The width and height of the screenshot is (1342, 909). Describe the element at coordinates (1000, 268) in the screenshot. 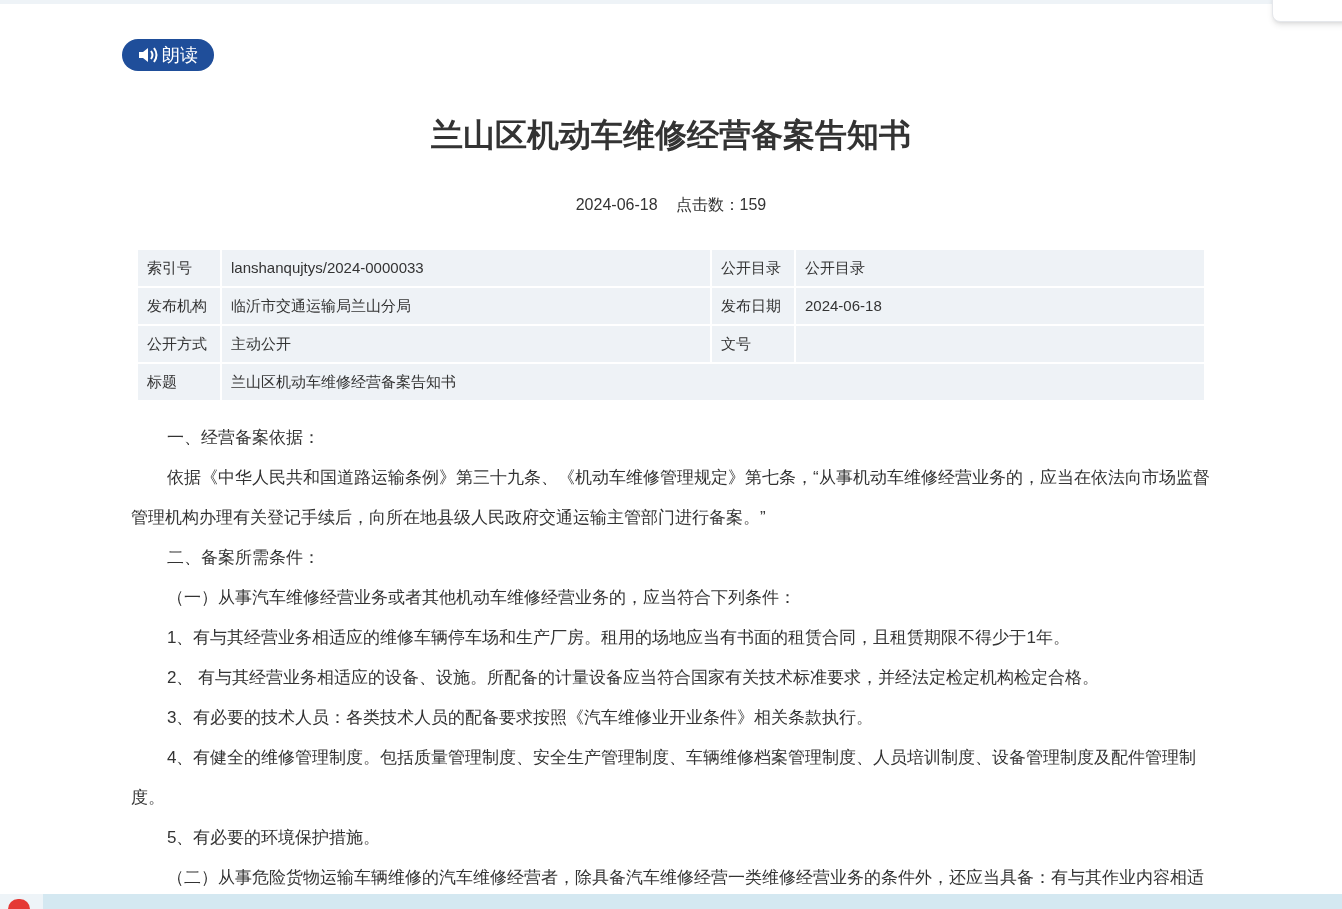

I see `table-value: 公开目录` at that location.